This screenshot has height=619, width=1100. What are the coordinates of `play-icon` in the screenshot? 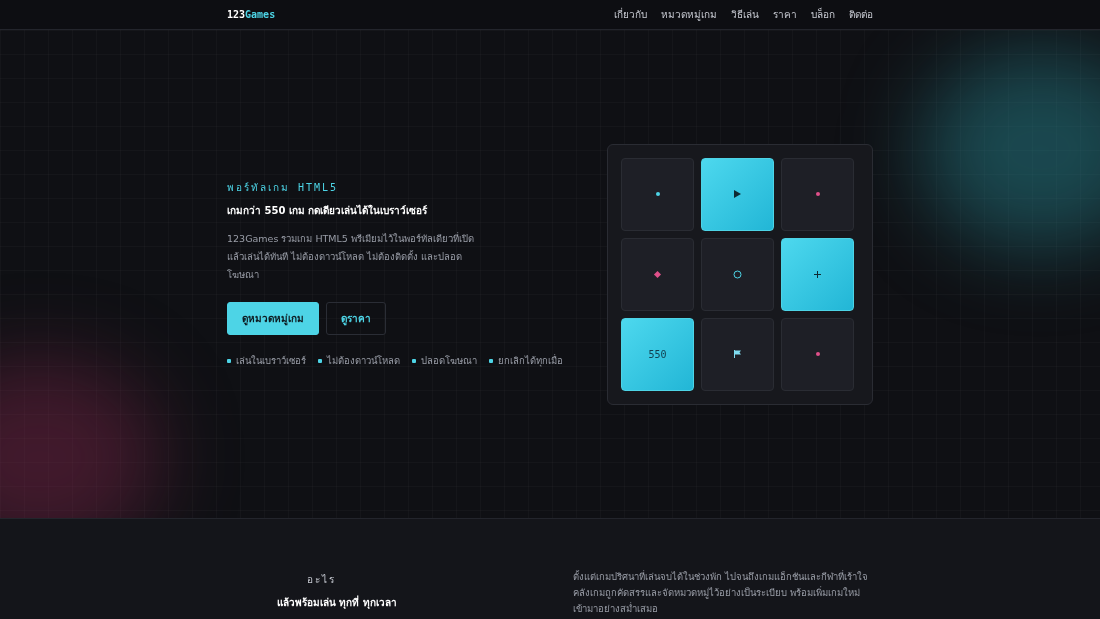 It's located at (737, 194).